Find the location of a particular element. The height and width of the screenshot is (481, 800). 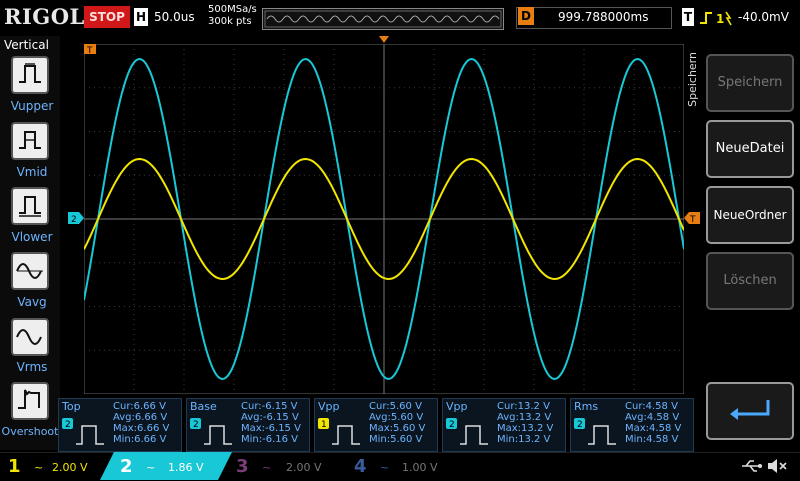

measurement-values: Cur:4.58 V Avg:4.58 V Max:4.58 V Min:4.58 V is located at coordinates (653, 423).